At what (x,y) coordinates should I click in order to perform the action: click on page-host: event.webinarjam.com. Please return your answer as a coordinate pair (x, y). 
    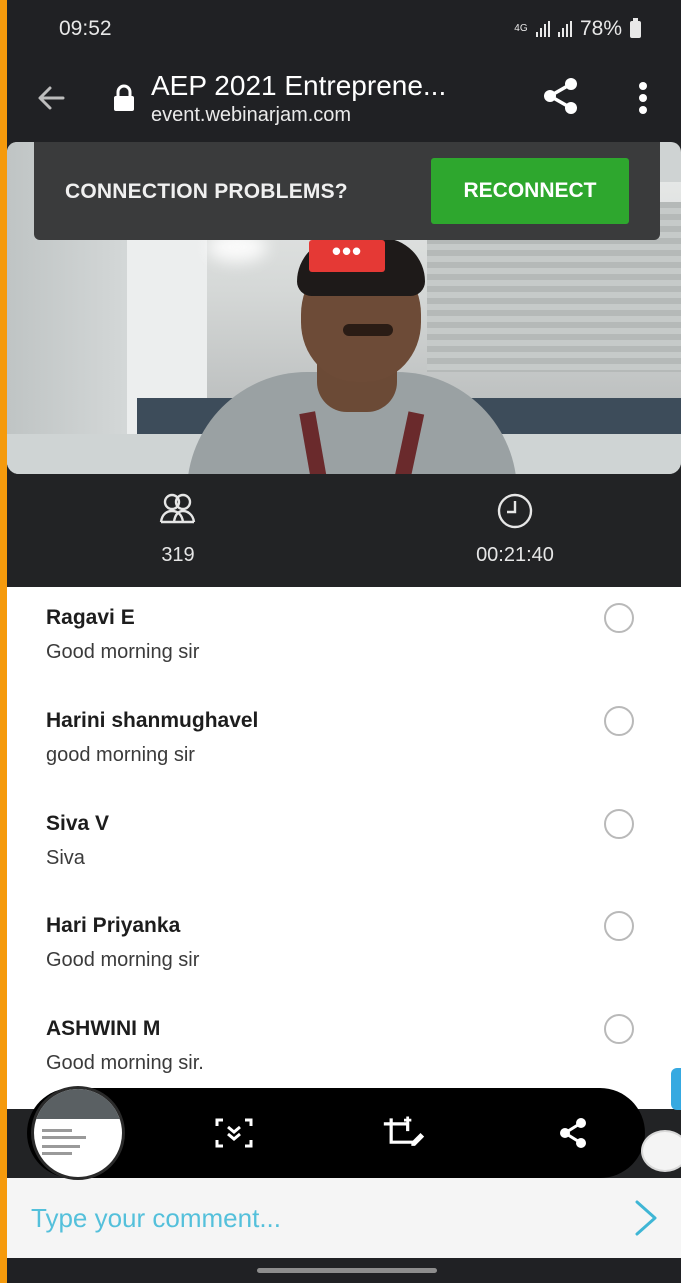
    Looking at the image, I should click on (251, 115).